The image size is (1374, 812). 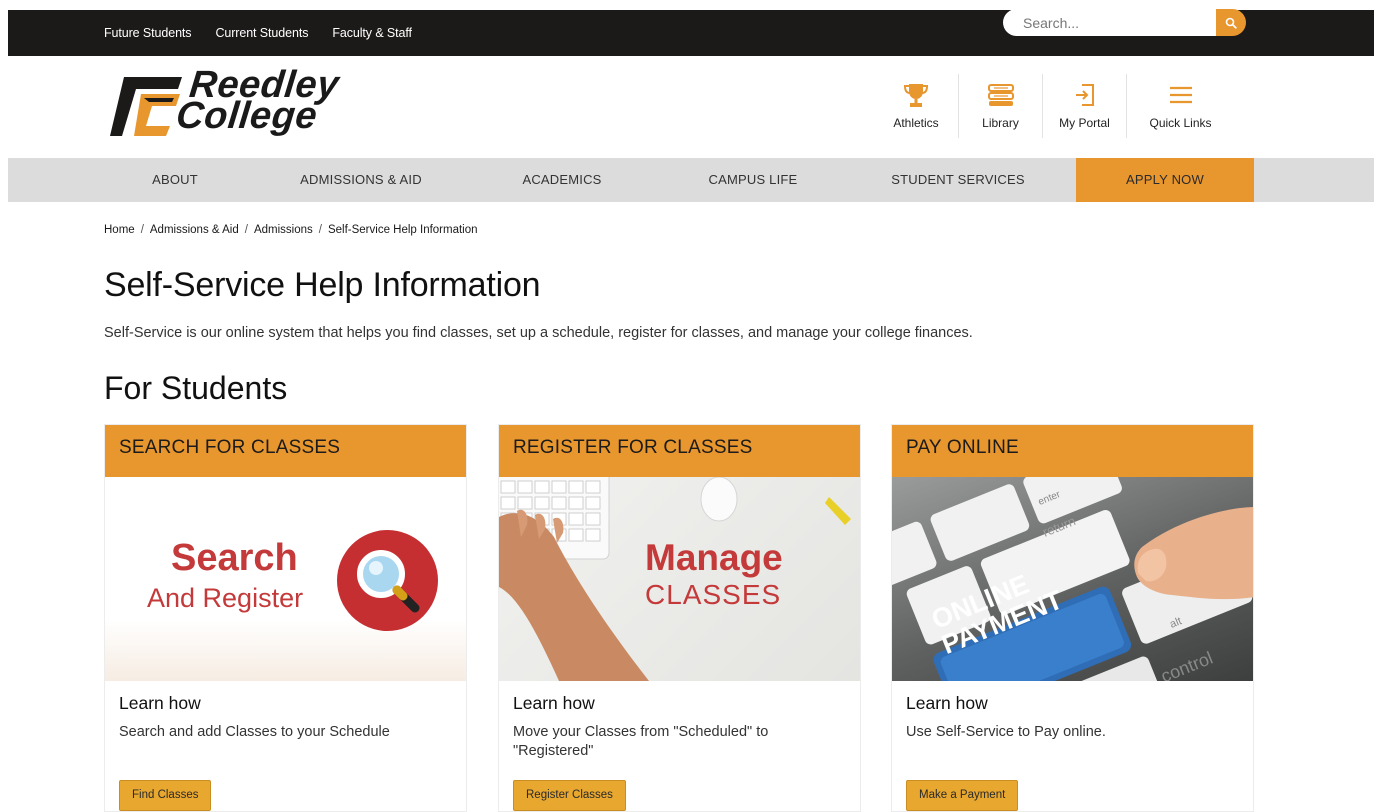 I want to click on search-button, so click(x=1231, y=22).